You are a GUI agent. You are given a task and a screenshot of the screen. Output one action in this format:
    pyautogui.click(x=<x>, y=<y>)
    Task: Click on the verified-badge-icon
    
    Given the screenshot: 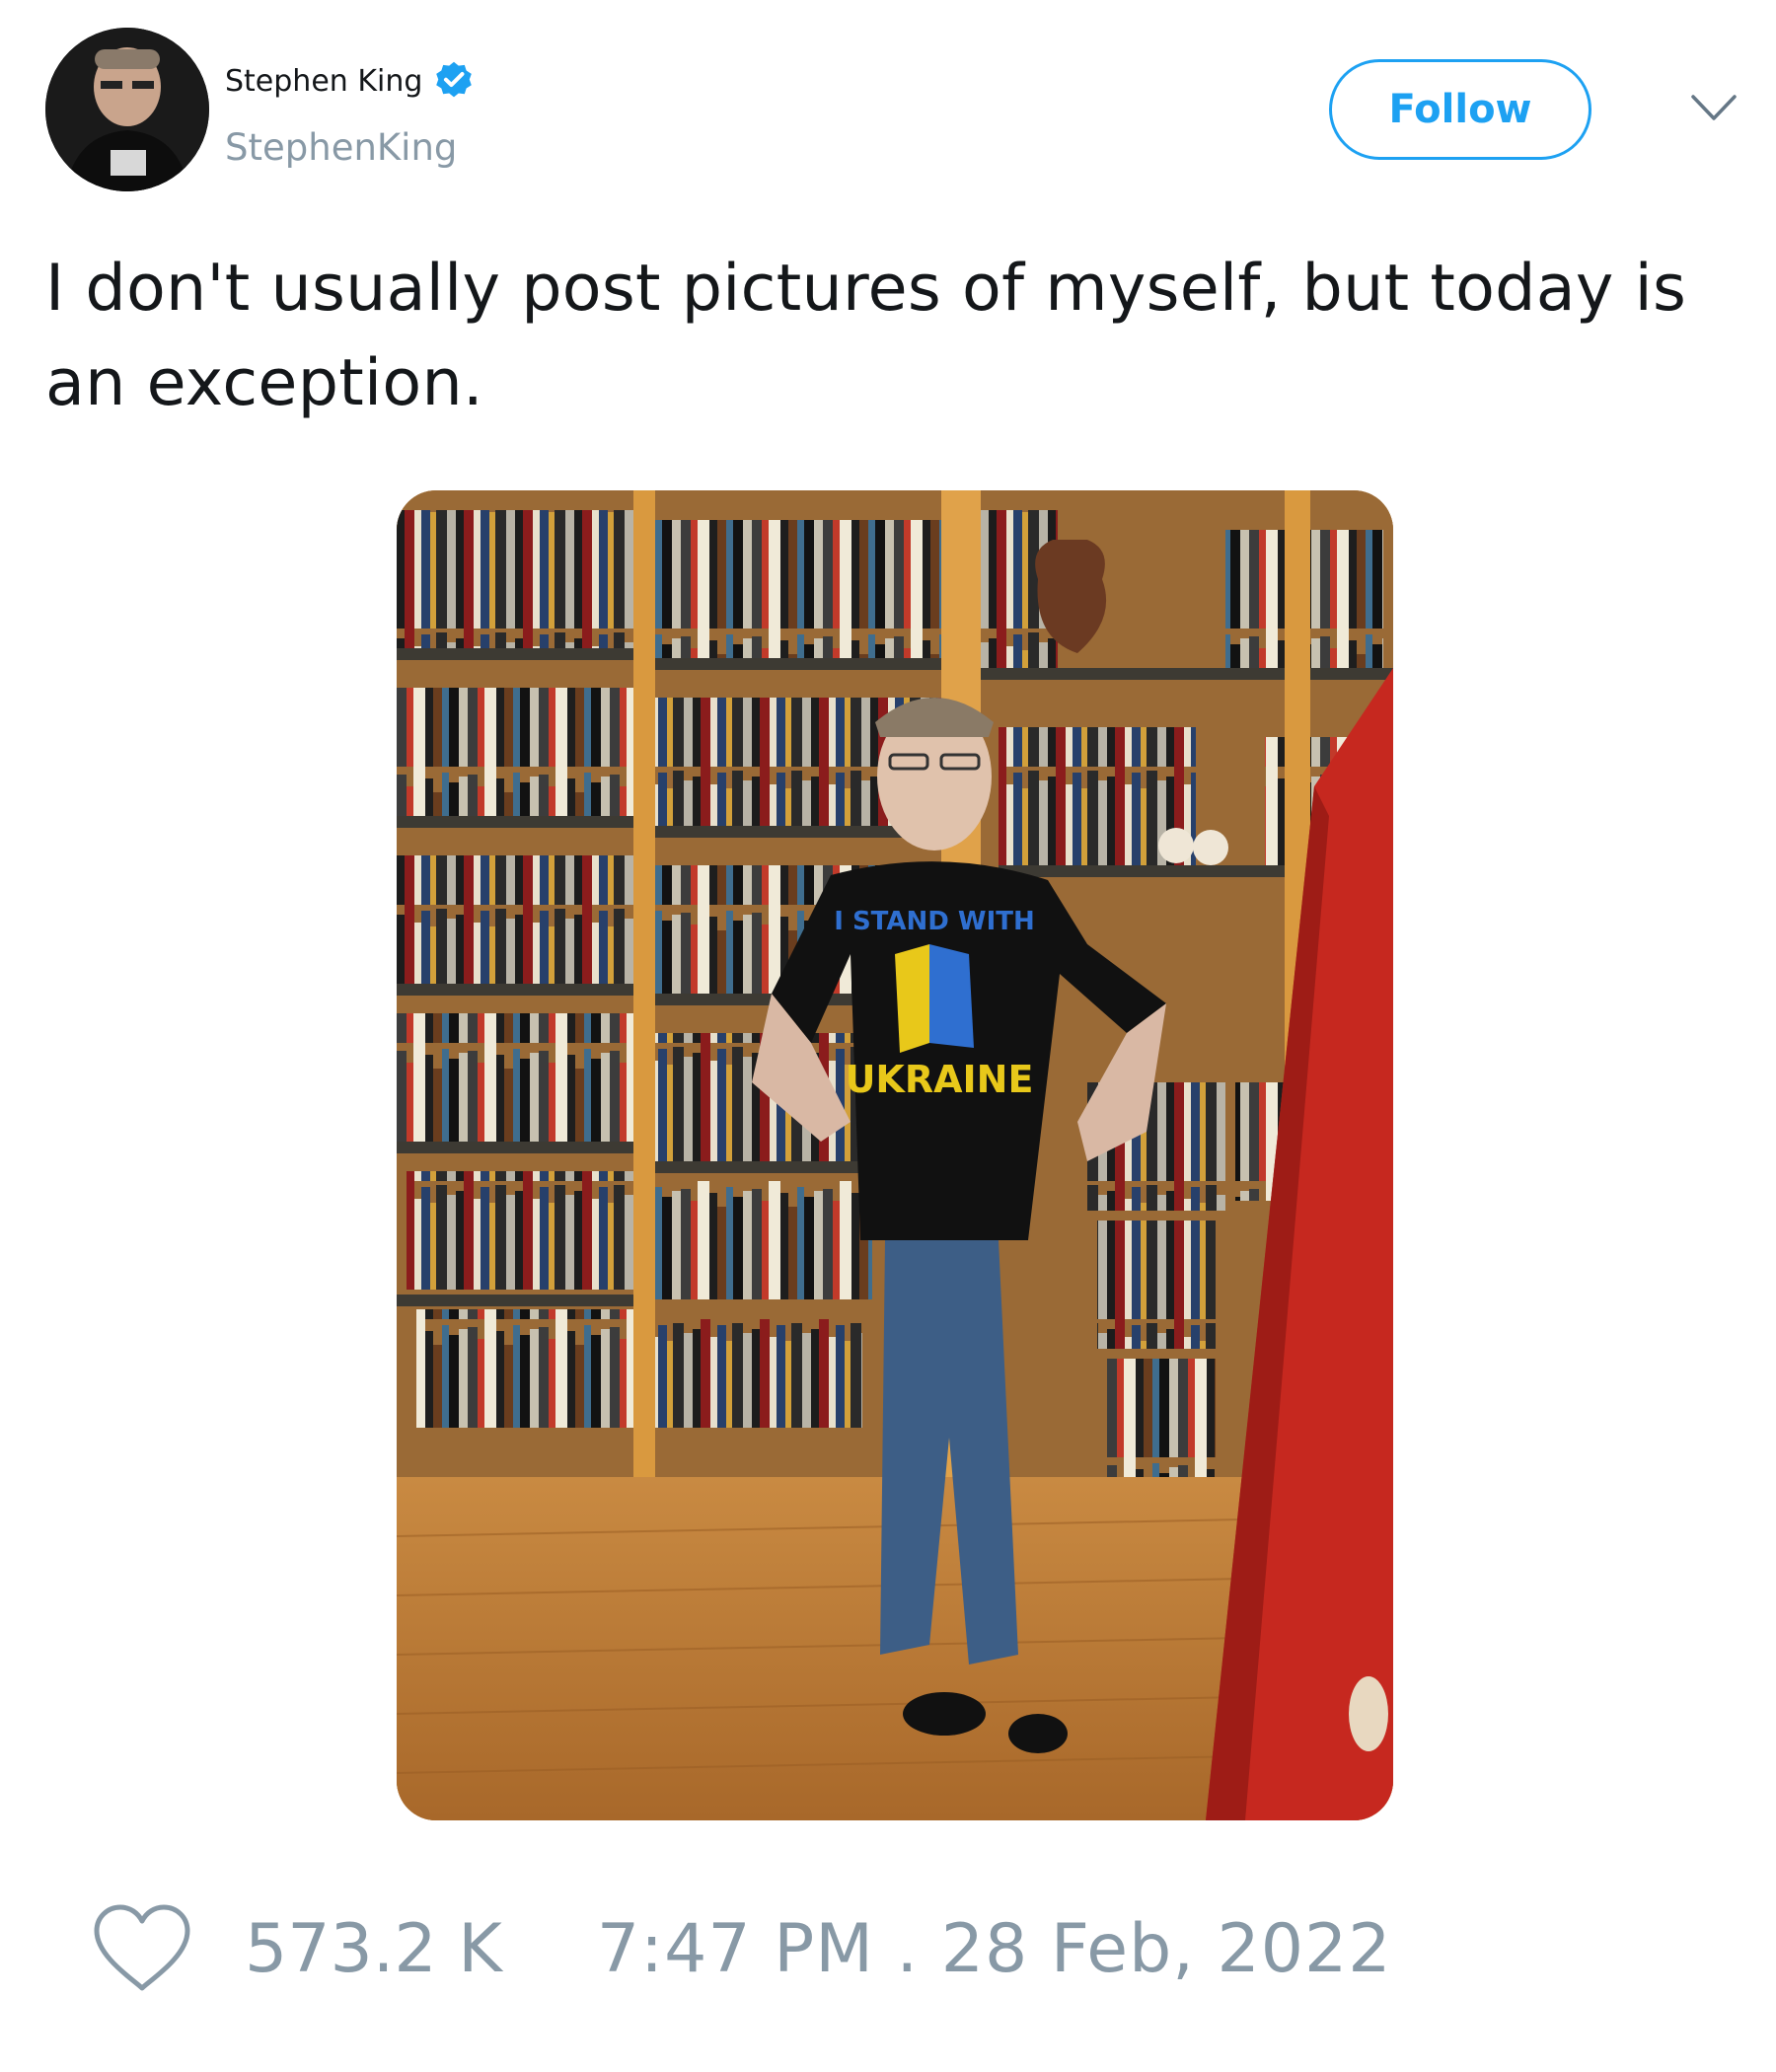 What is the action you would take?
    pyautogui.click(x=454, y=81)
    